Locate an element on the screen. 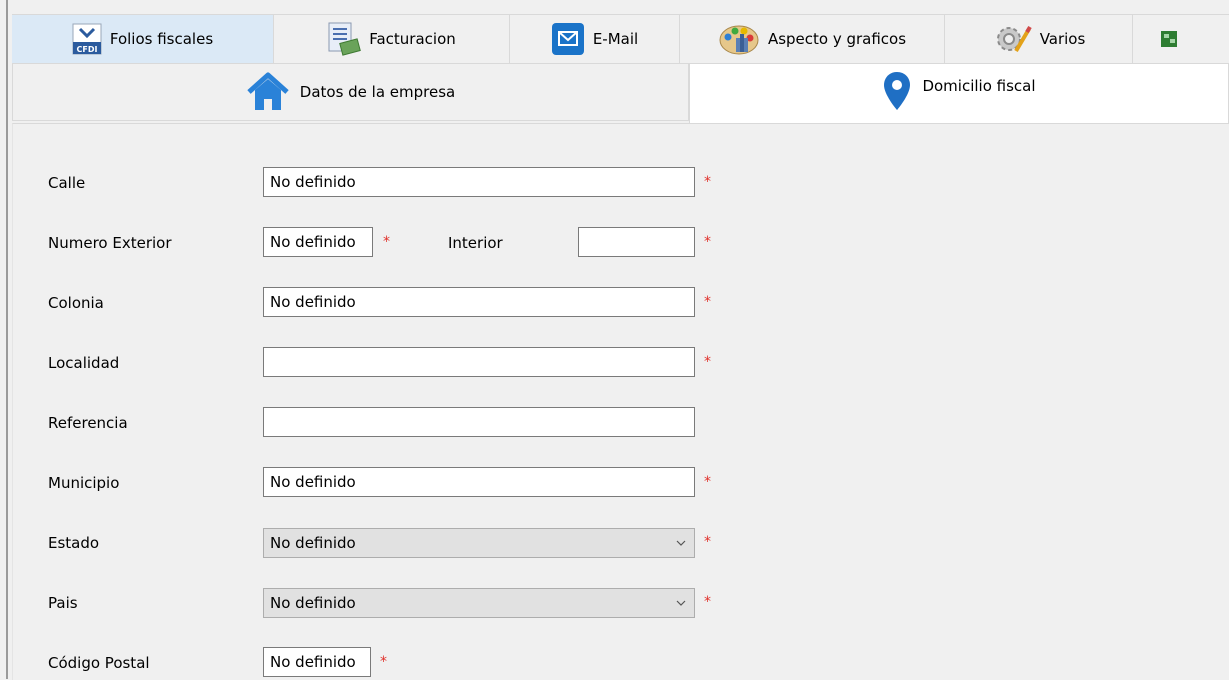 The height and width of the screenshot is (680, 1229). calle-required-marker: * is located at coordinates (707, 182).